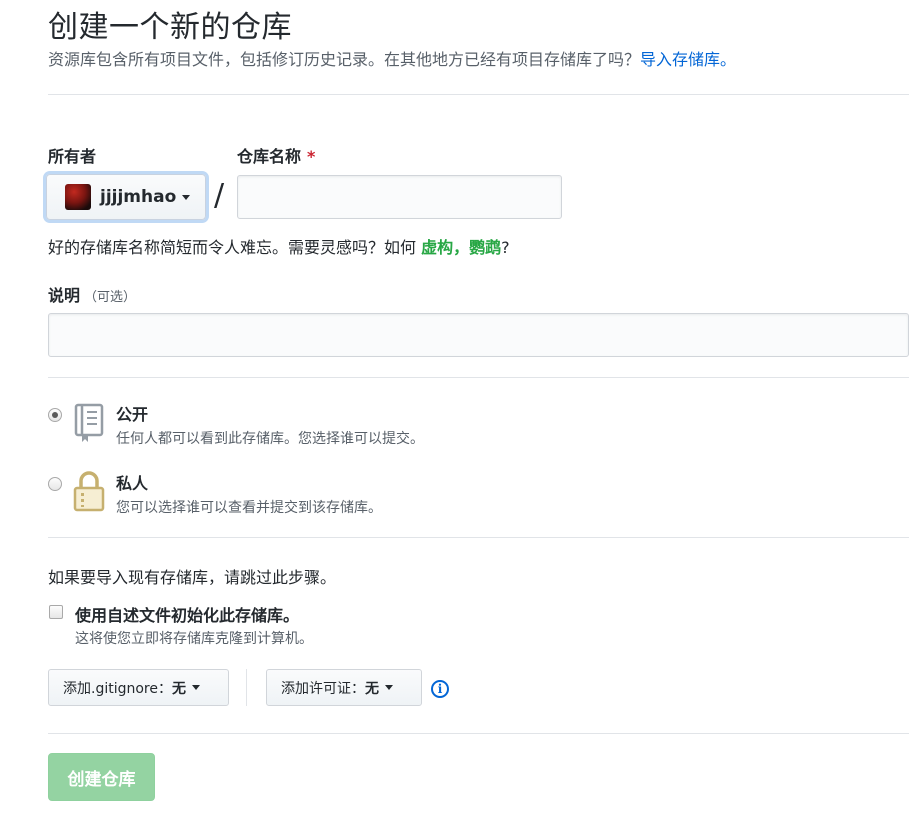  I want to click on owner-name: jjjjmhao, so click(138, 197).